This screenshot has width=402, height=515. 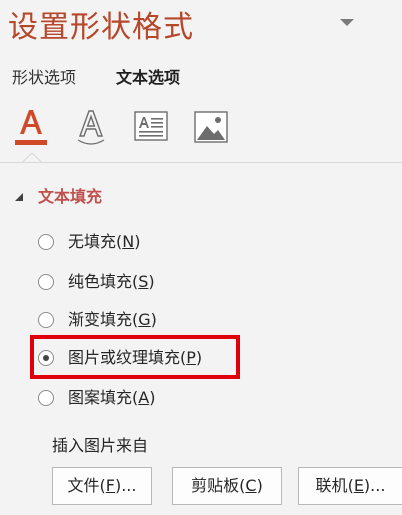 I want to click on radio-label: 渐变填充(G), so click(x=112, y=319).